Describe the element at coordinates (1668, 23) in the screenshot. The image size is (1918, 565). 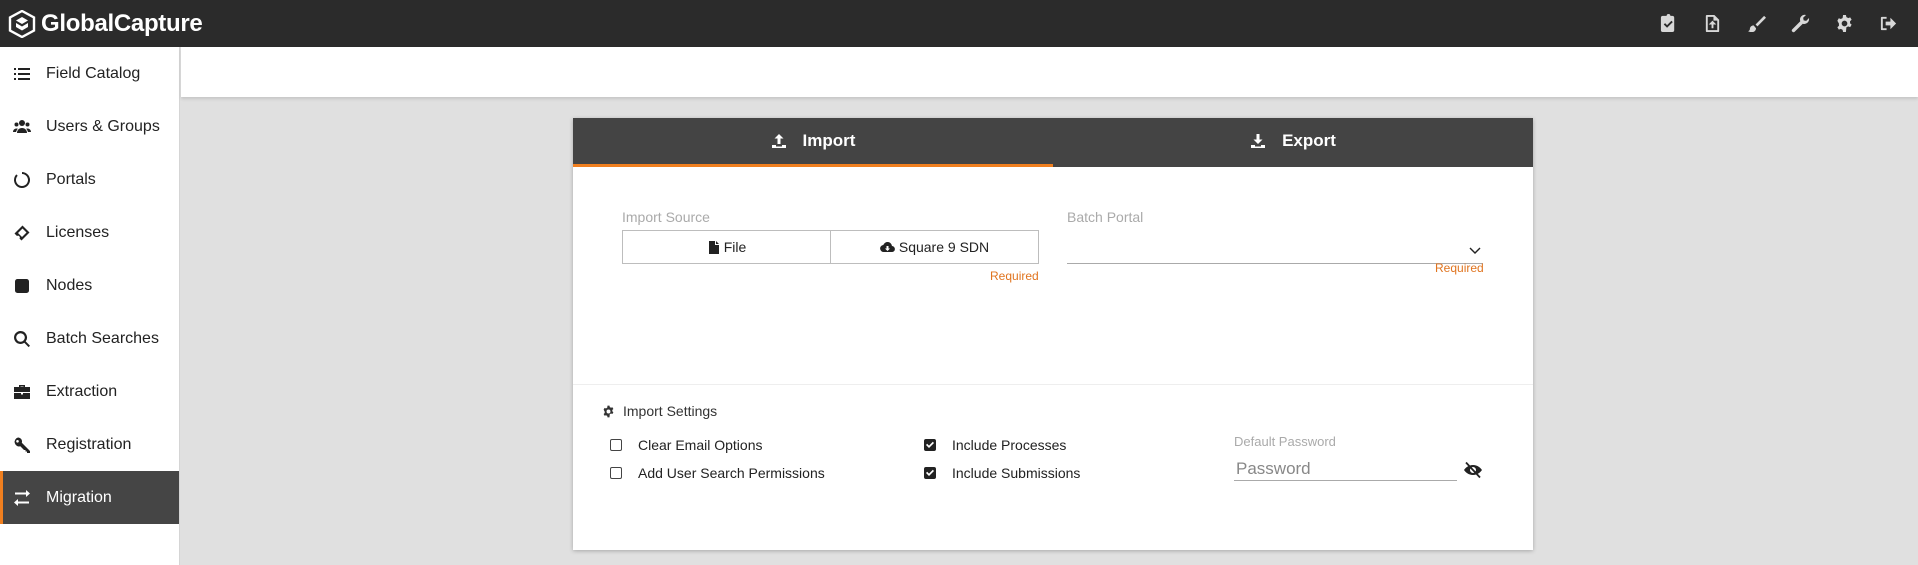
I see `clipboard-check-icon` at that location.